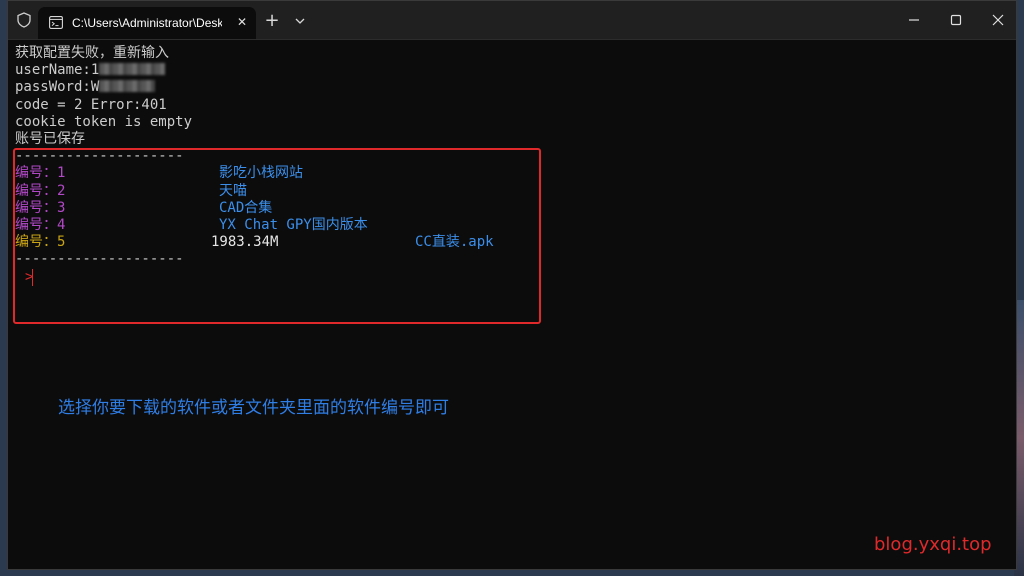 This screenshot has width=1024, height=576. I want to click on redacted-password, so click(127, 86).